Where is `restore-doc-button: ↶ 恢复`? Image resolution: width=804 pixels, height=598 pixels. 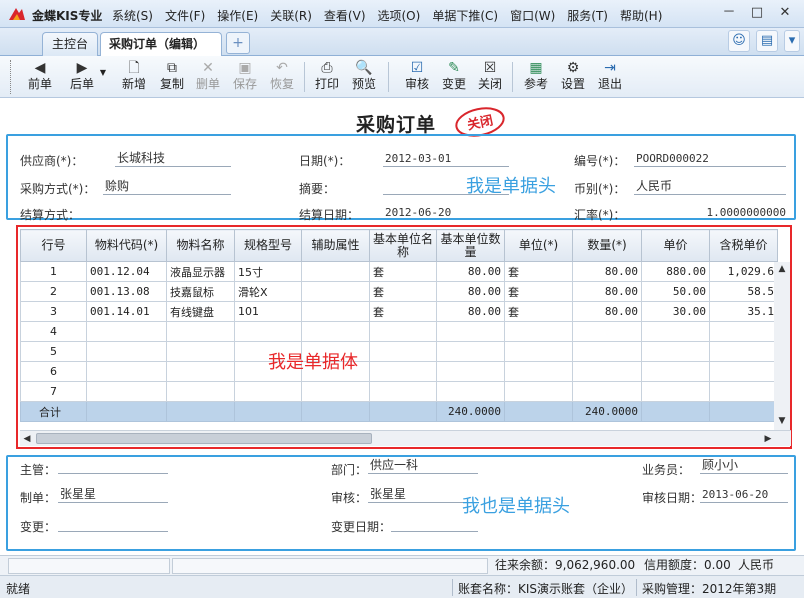 restore-doc-button: ↶ 恢复 is located at coordinates (282, 77).